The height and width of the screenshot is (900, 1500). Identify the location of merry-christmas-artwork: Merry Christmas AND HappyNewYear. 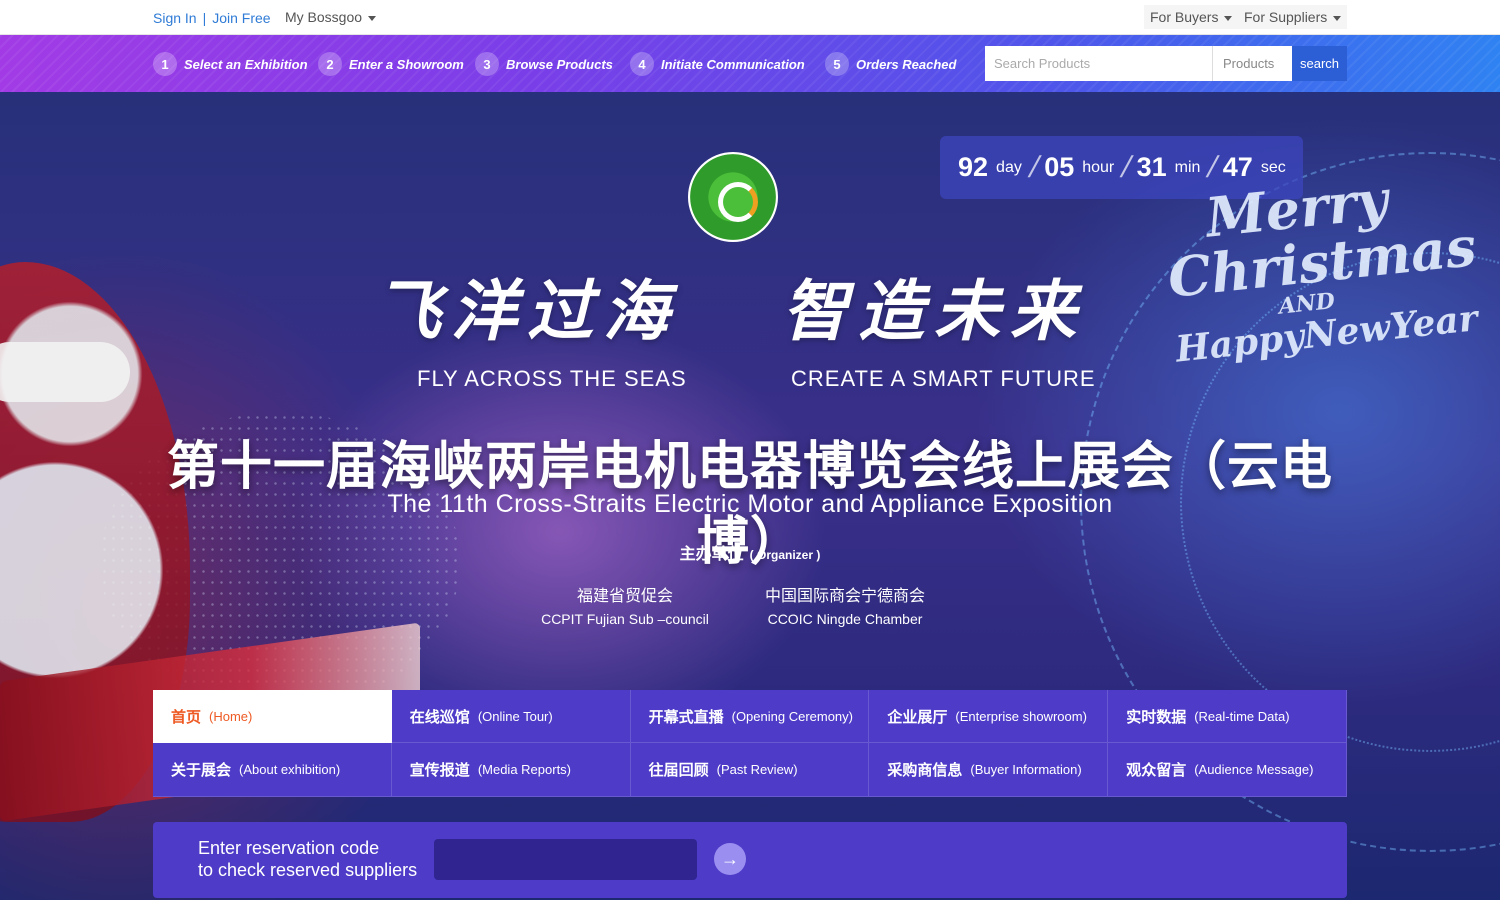
(1320, 268).